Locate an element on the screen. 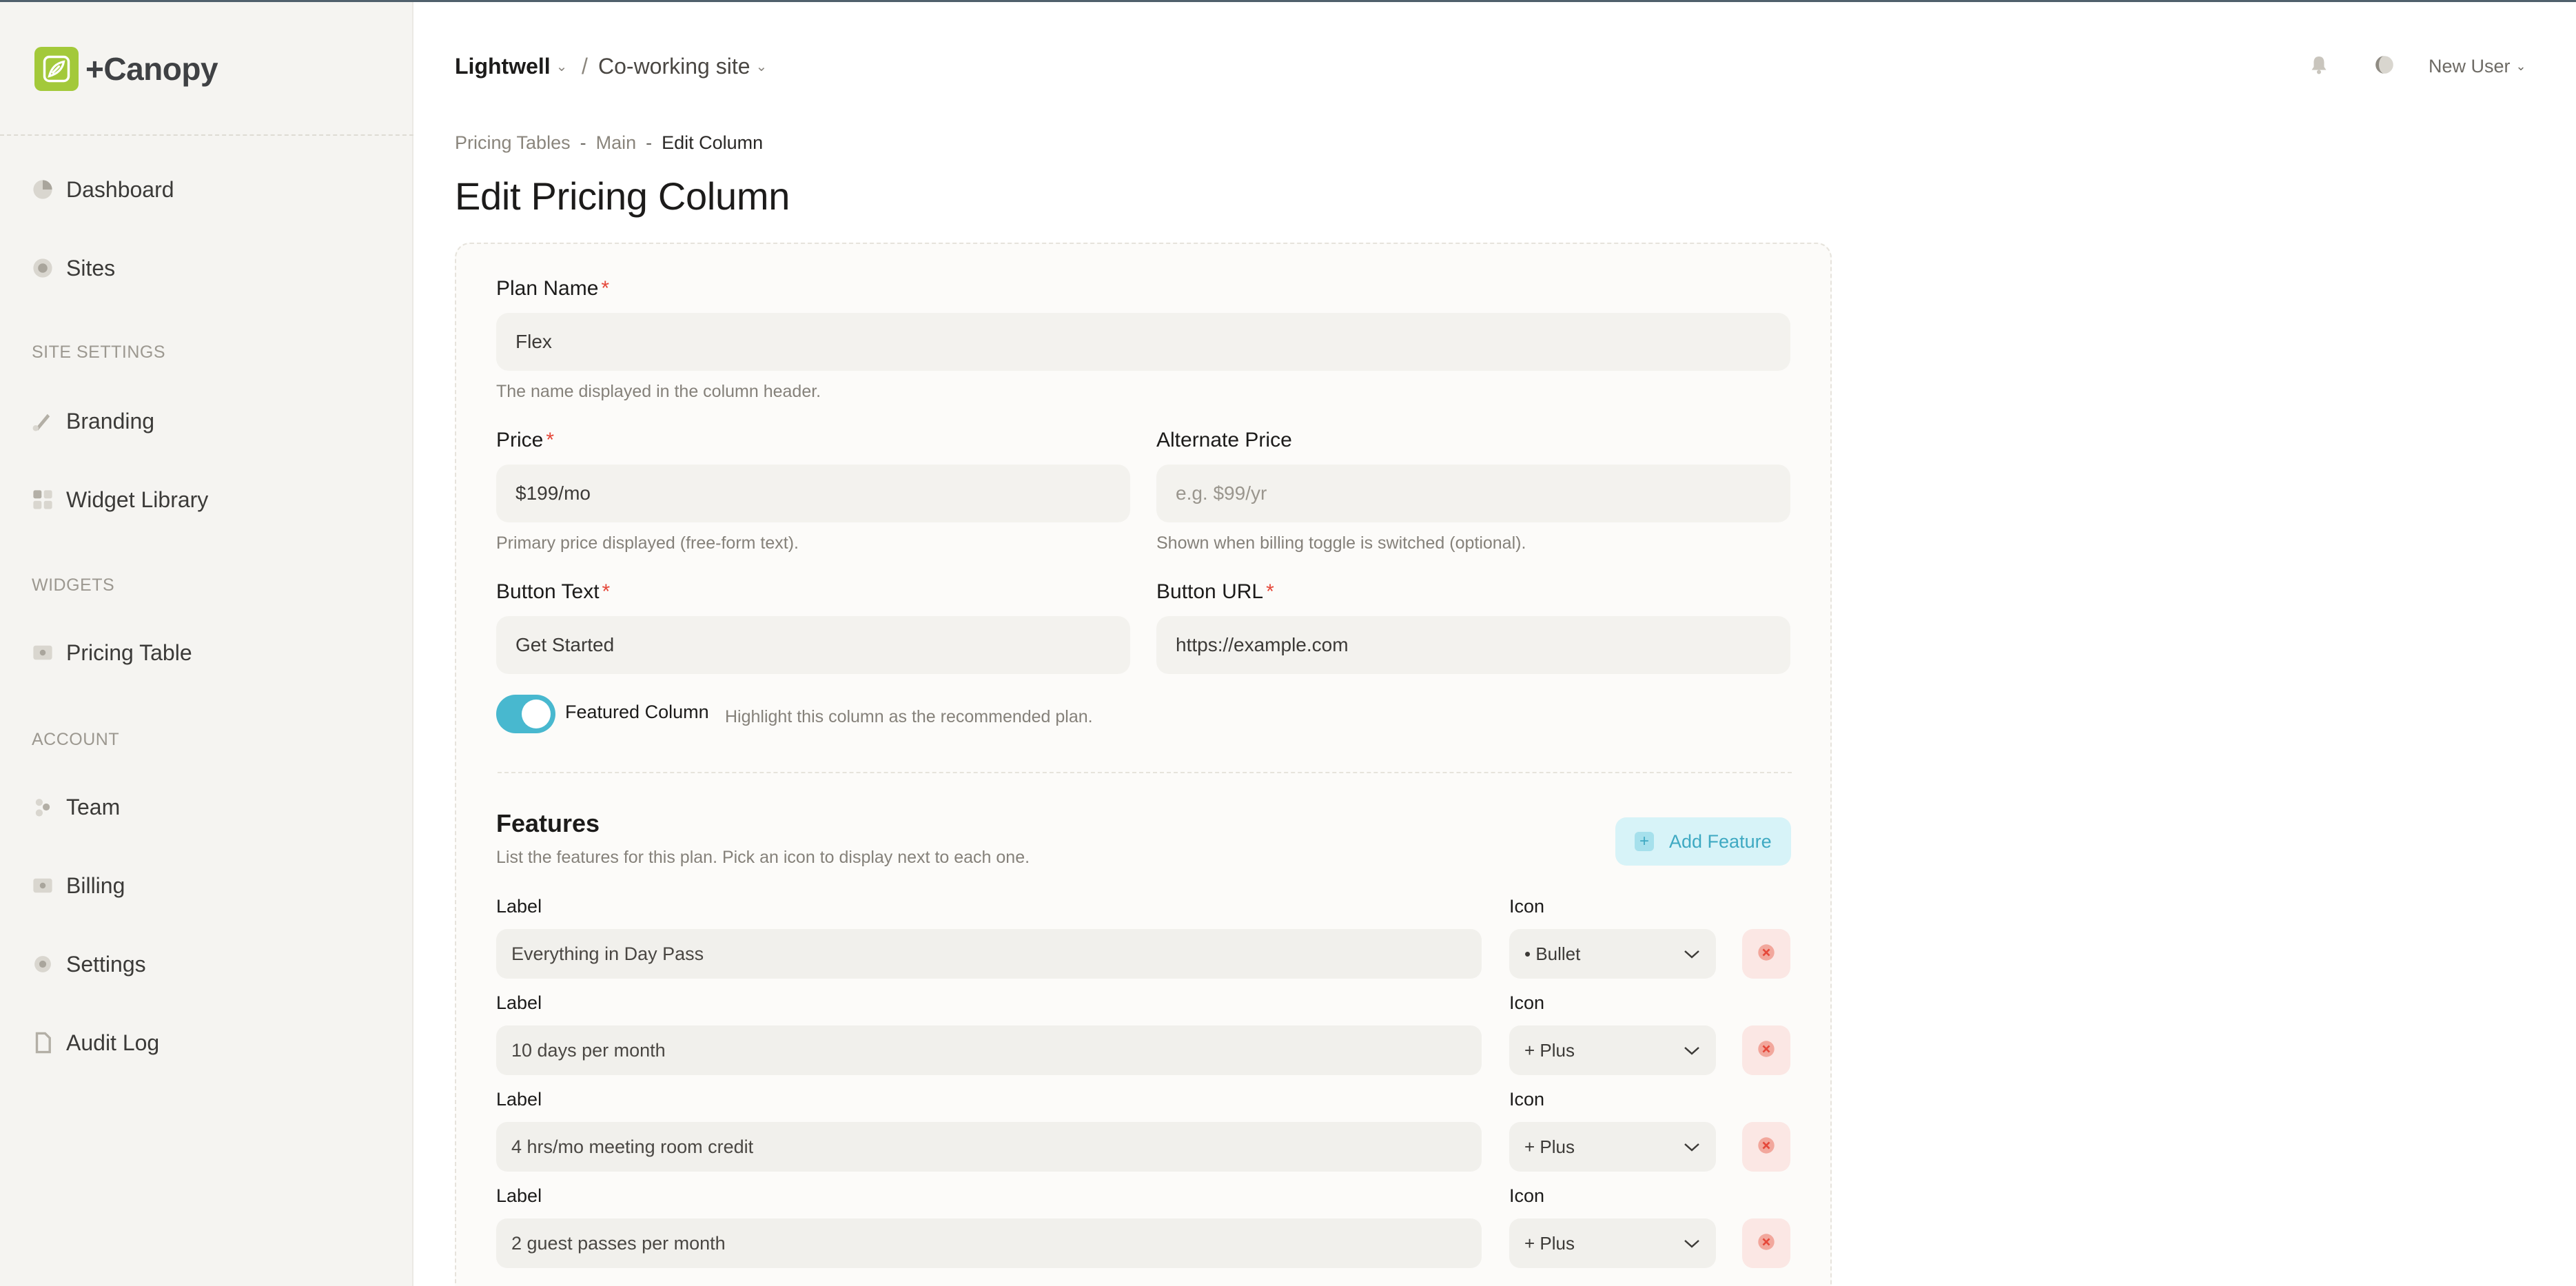 This screenshot has width=2576, height=1286. button-text-label: Button Text * is located at coordinates (553, 591).